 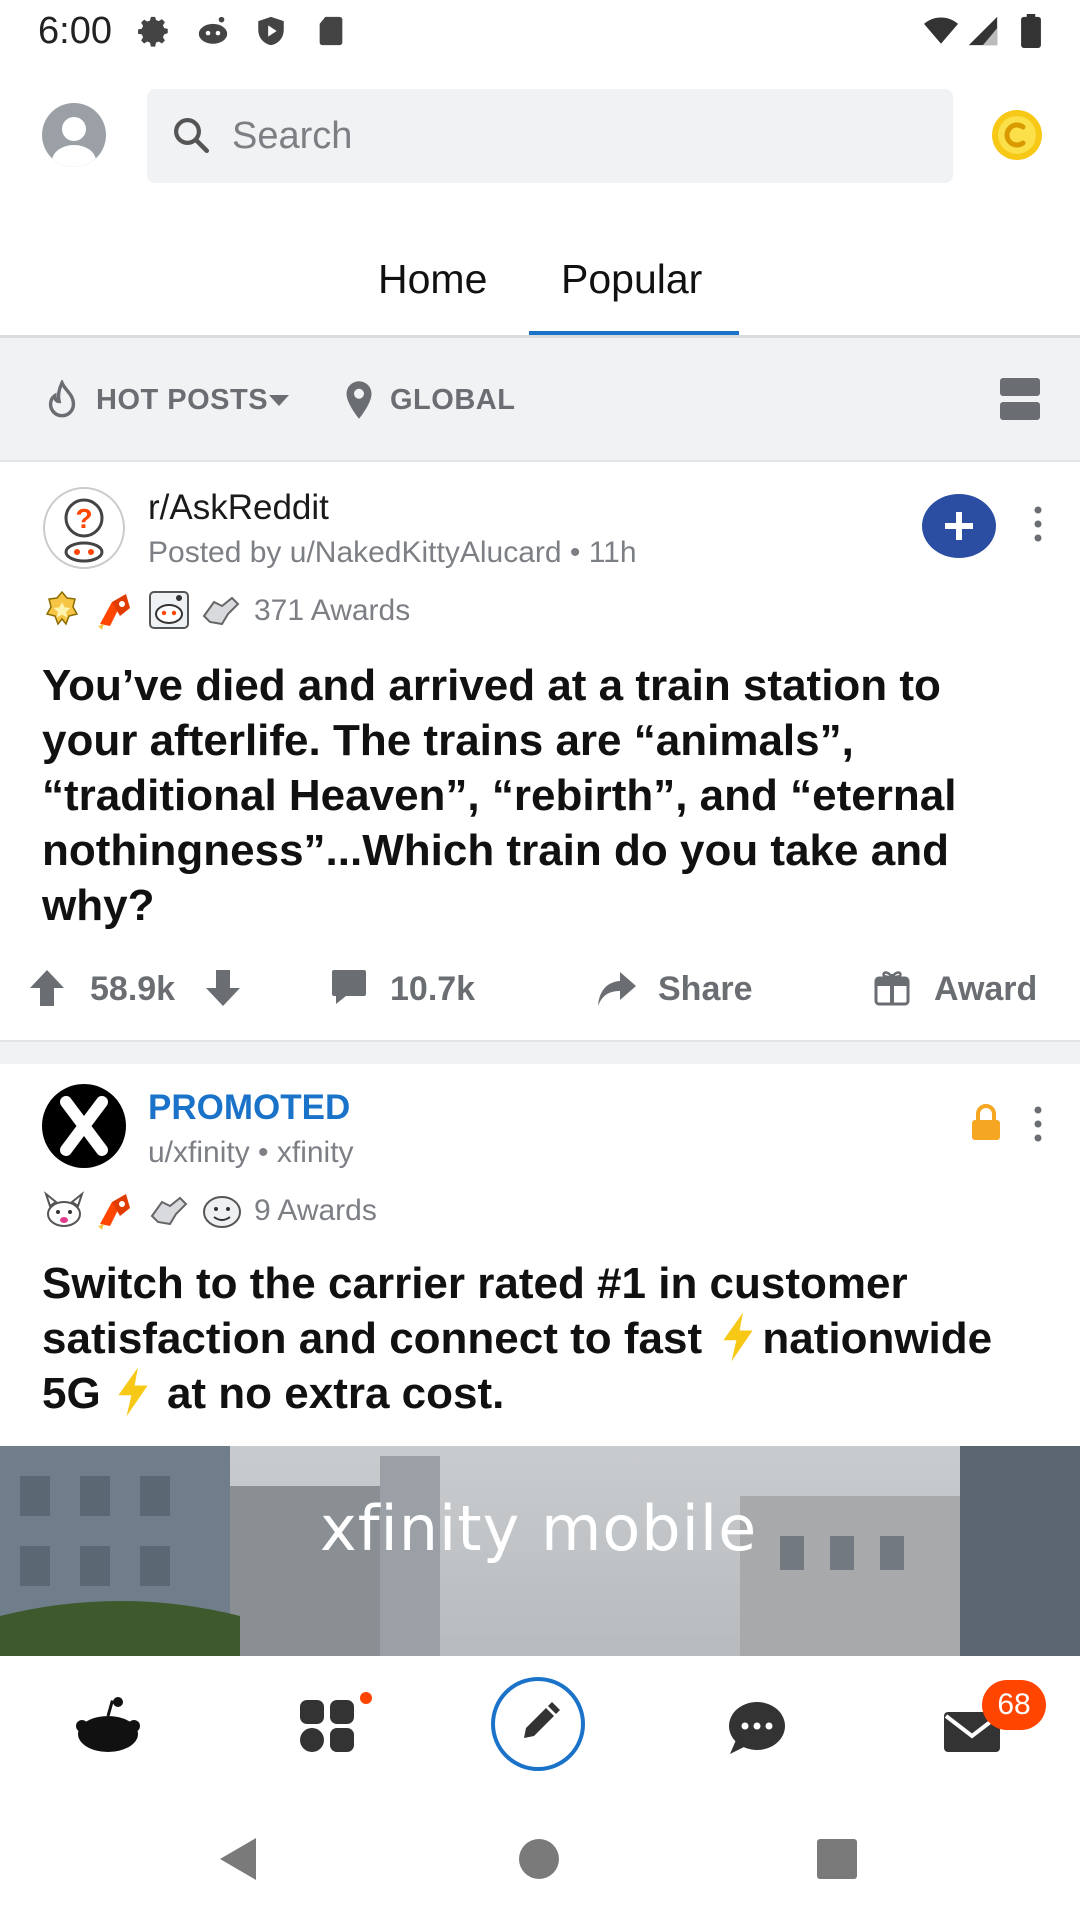 I want to click on communities-icon, so click(x=338, y=1724).